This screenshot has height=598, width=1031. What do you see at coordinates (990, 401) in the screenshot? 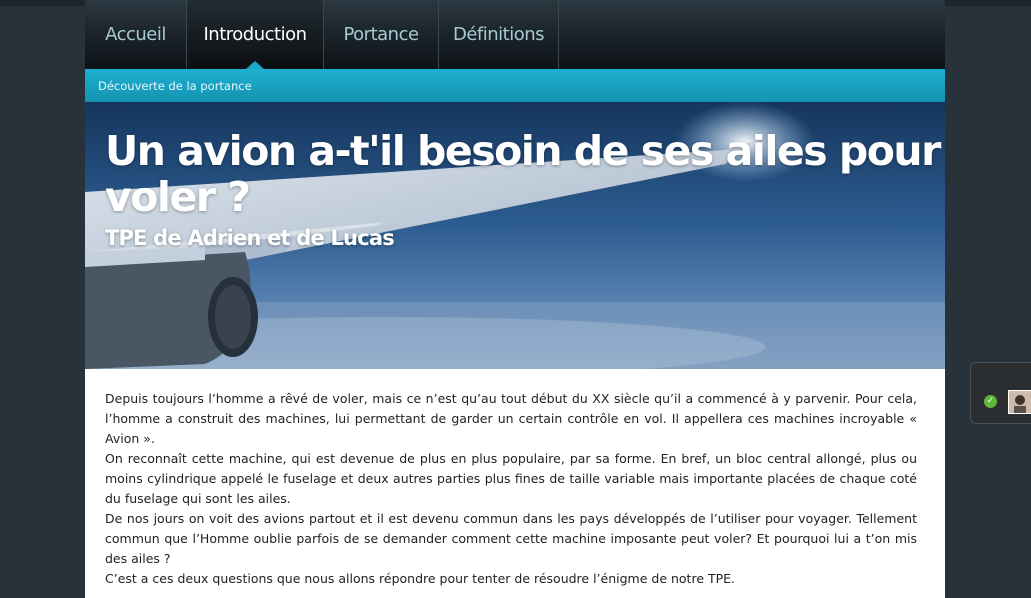
I see `check-icon: ✓` at bounding box center [990, 401].